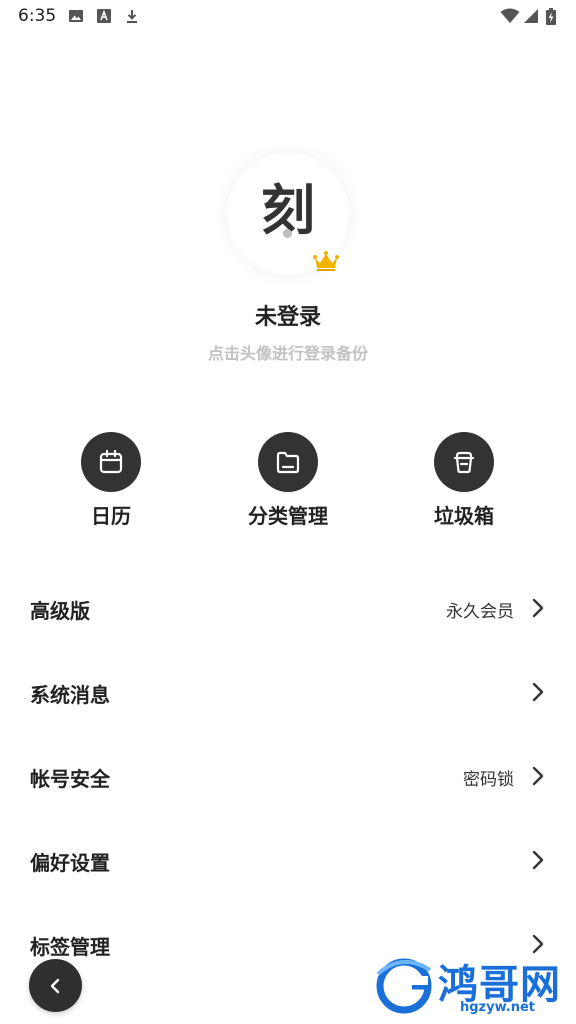 This screenshot has height=1024, width=576. What do you see at coordinates (404, 986) in the screenshot?
I see `watermark-logo-icon` at bounding box center [404, 986].